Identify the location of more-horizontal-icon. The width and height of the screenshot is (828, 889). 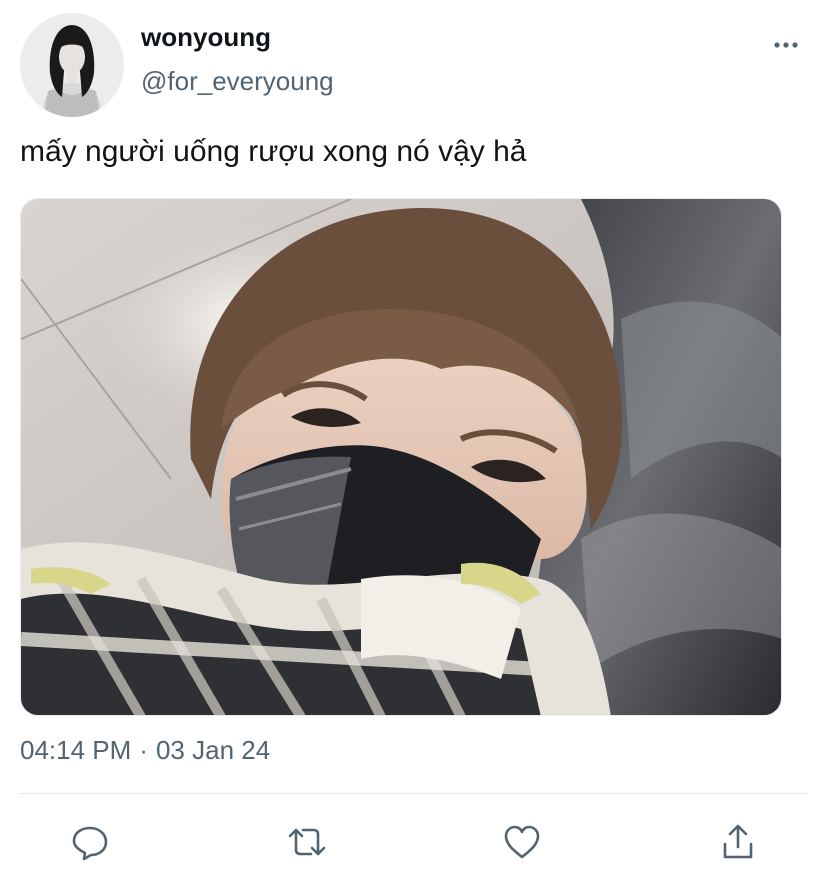
(786, 45).